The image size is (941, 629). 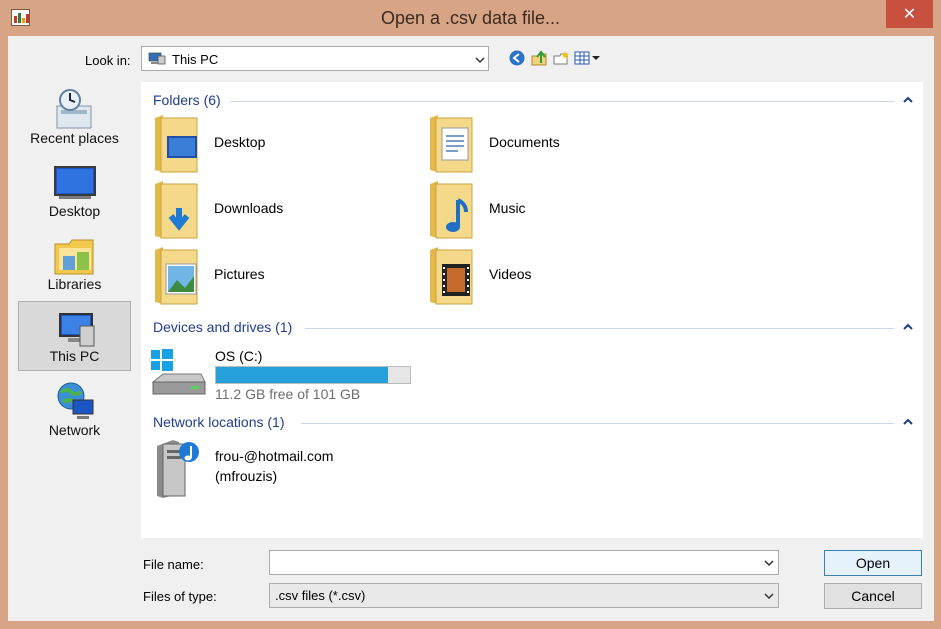 I want to click on desktop-folder-icon, so click(x=176, y=144).